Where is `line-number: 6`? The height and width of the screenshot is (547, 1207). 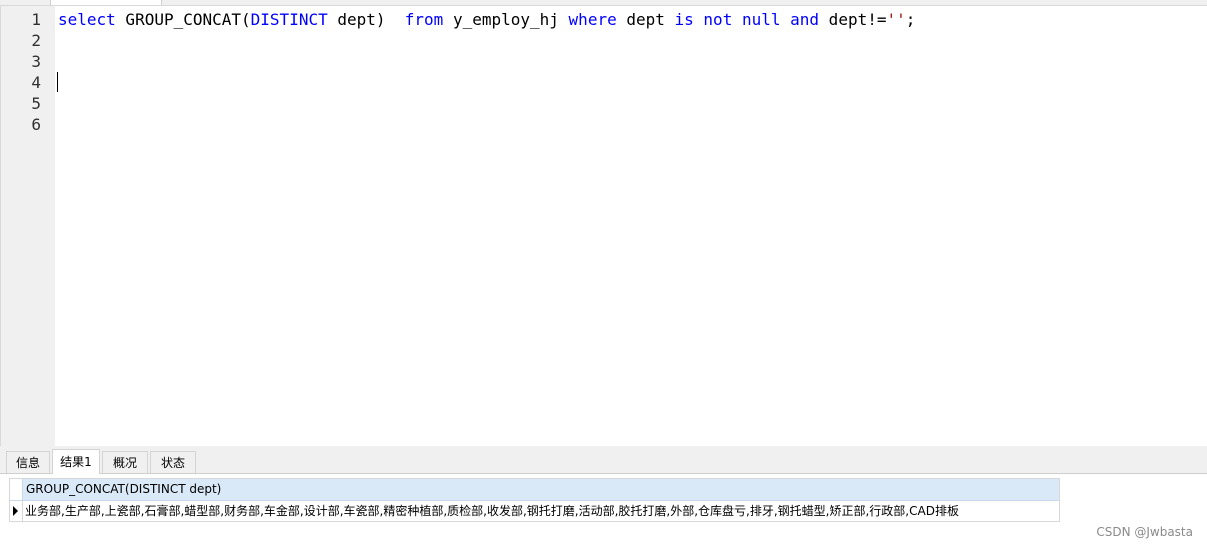 line-number: 6 is located at coordinates (36, 124).